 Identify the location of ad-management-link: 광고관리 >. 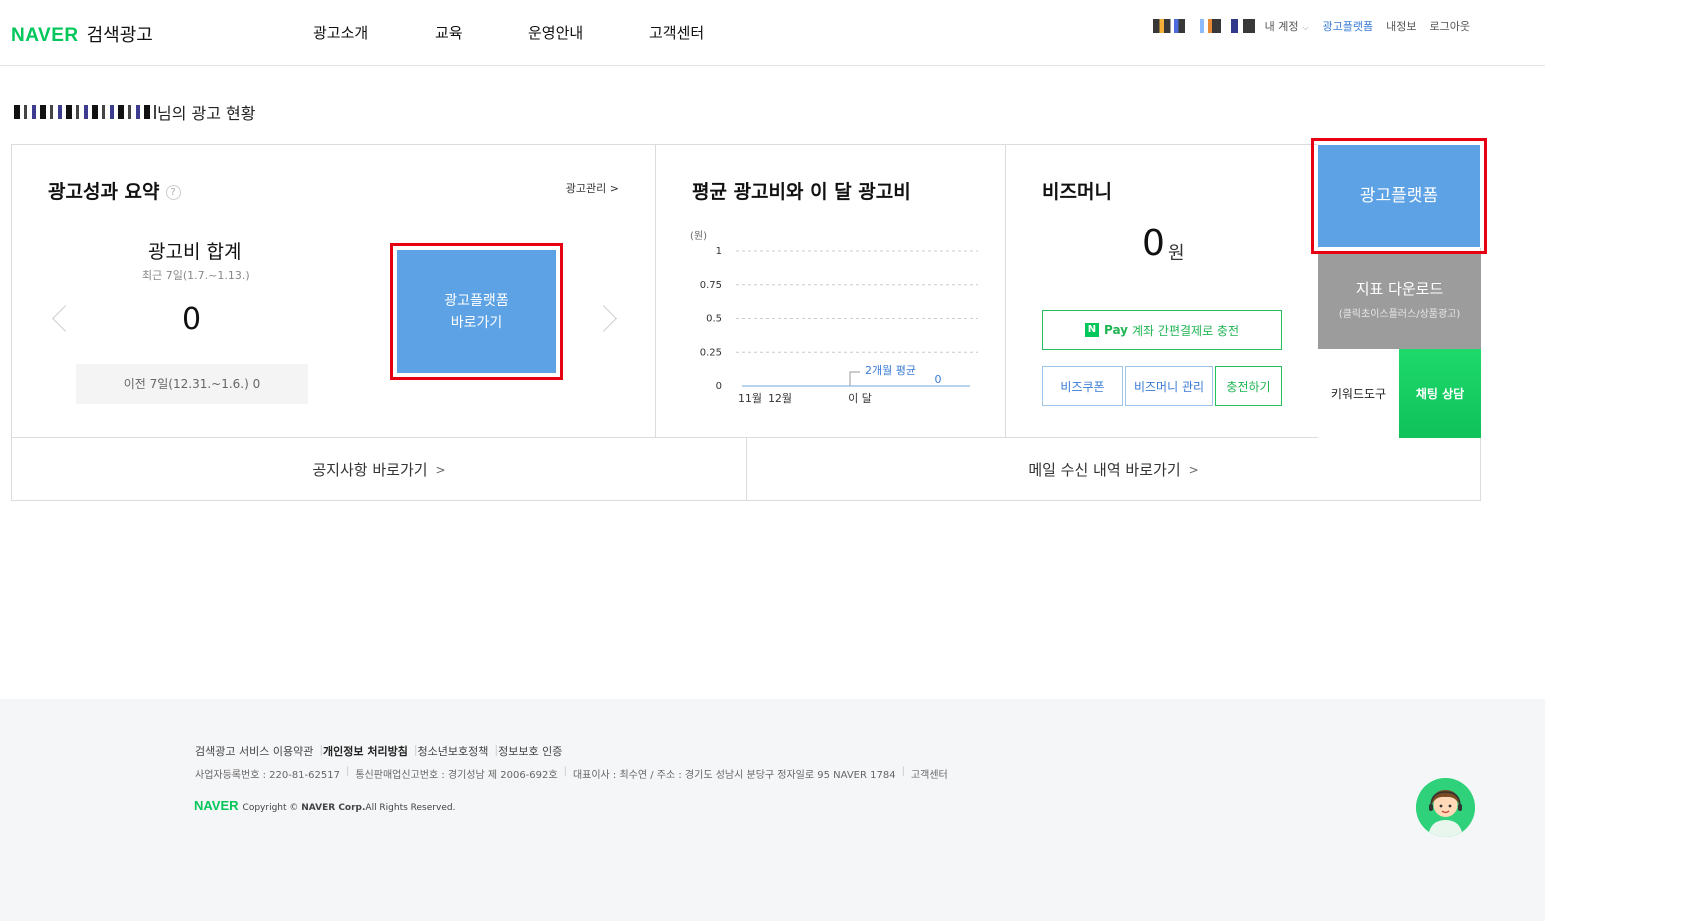
(592, 188).